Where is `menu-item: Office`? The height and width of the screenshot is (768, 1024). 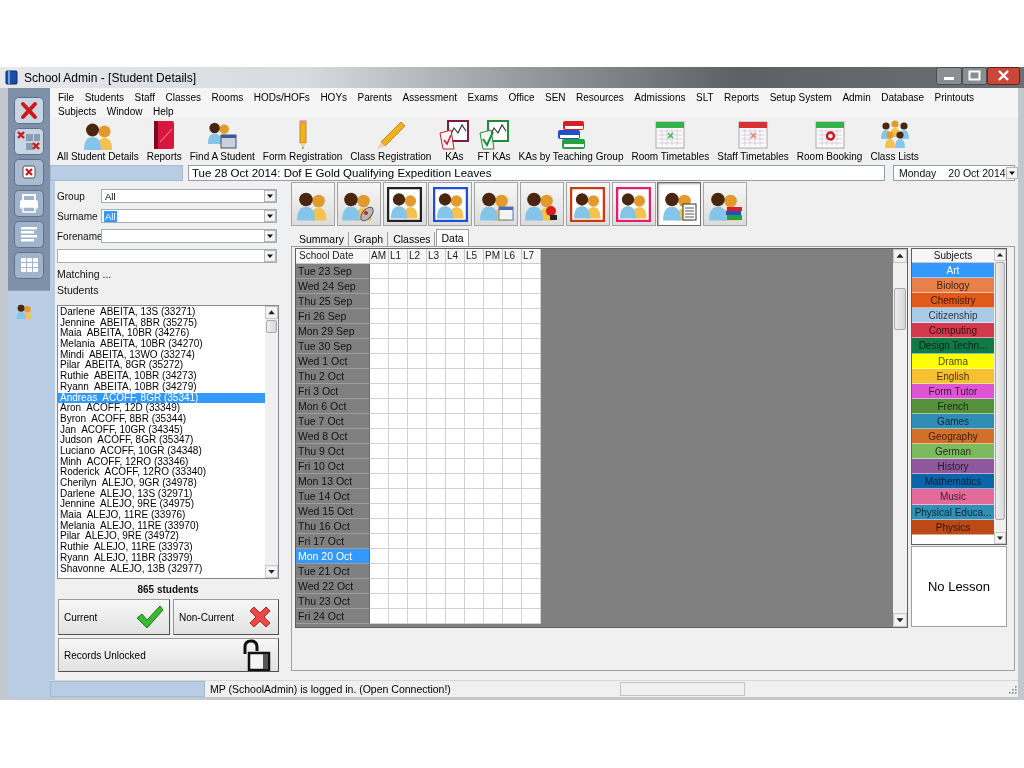 menu-item: Office is located at coordinates (521, 97).